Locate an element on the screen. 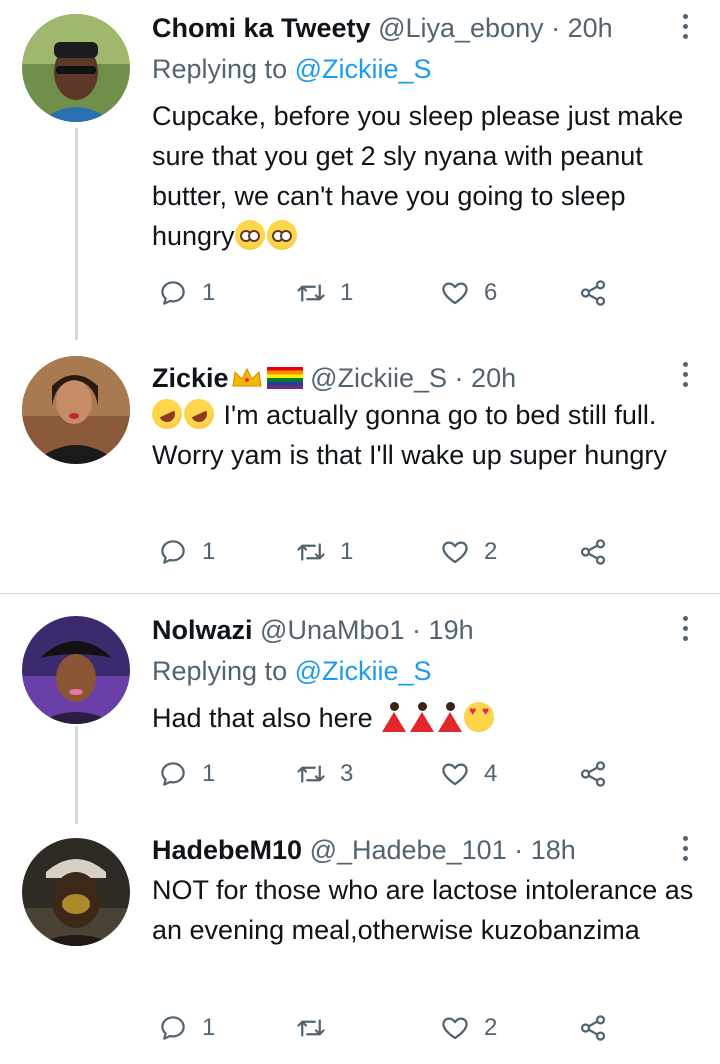 This screenshot has height=1064, width=720. tweet-header: HadebeM10 @_Hadebe_101 · 18h is located at coordinates (406, 850).